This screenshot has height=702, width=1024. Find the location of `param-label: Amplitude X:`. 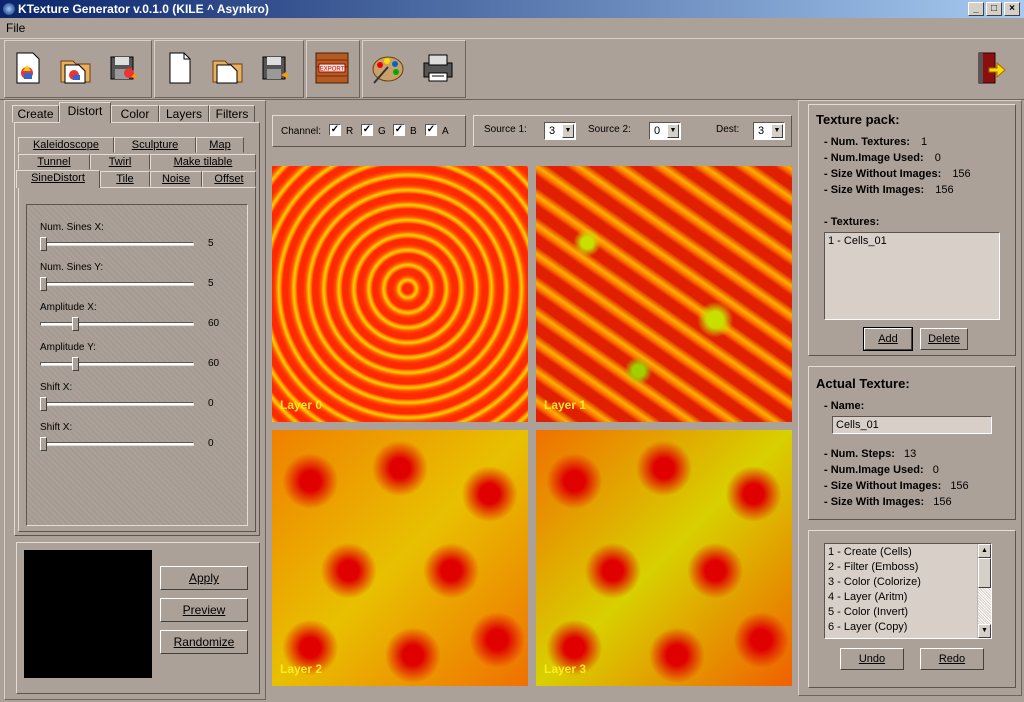

param-label: Amplitude X: is located at coordinates (68, 307).